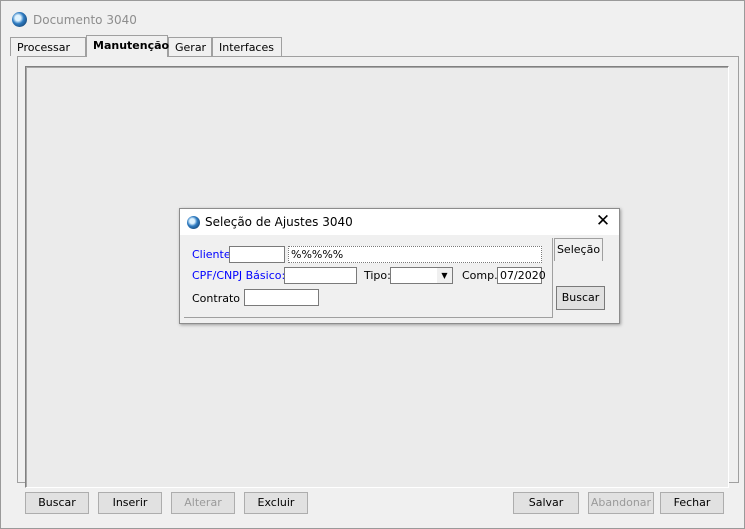 This screenshot has width=745, height=529. I want to click on buscar-button: Buscar, so click(57, 503).